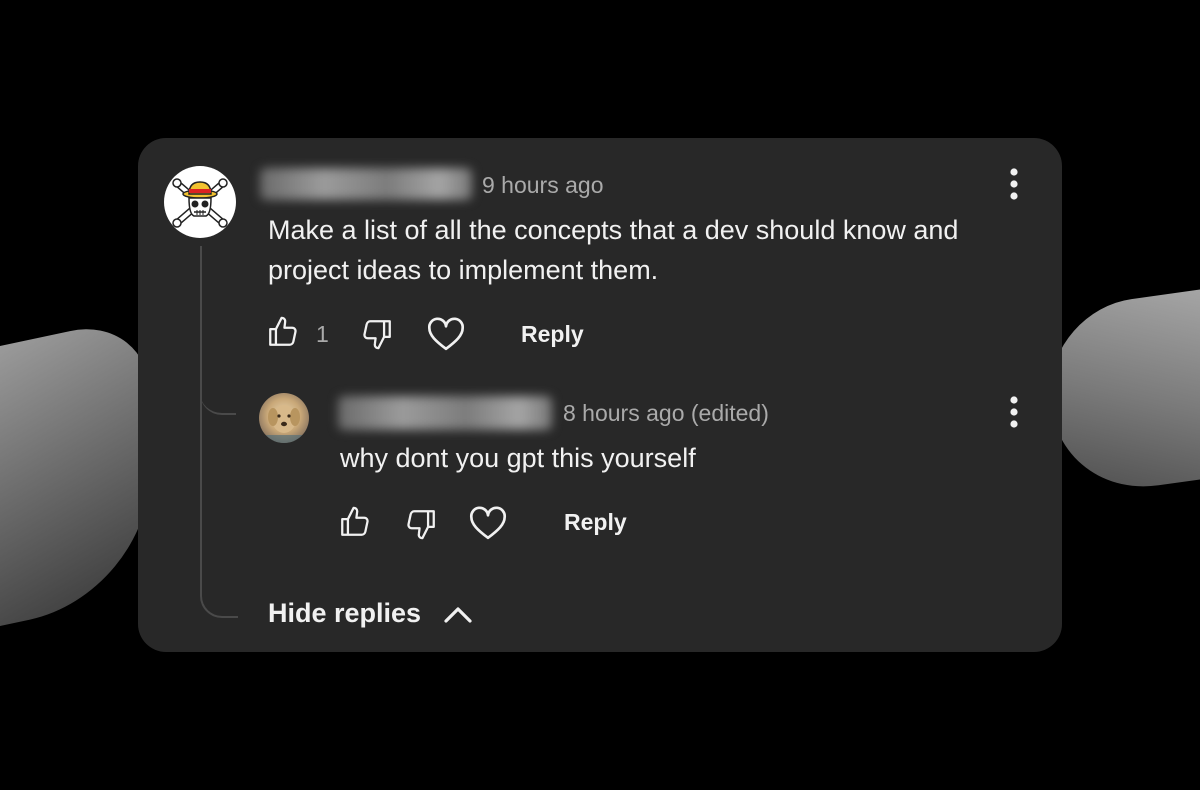  What do you see at coordinates (518, 458) in the screenshot?
I see `reply-text: why dont you gpt this yourself` at bounding box center [518, 458].